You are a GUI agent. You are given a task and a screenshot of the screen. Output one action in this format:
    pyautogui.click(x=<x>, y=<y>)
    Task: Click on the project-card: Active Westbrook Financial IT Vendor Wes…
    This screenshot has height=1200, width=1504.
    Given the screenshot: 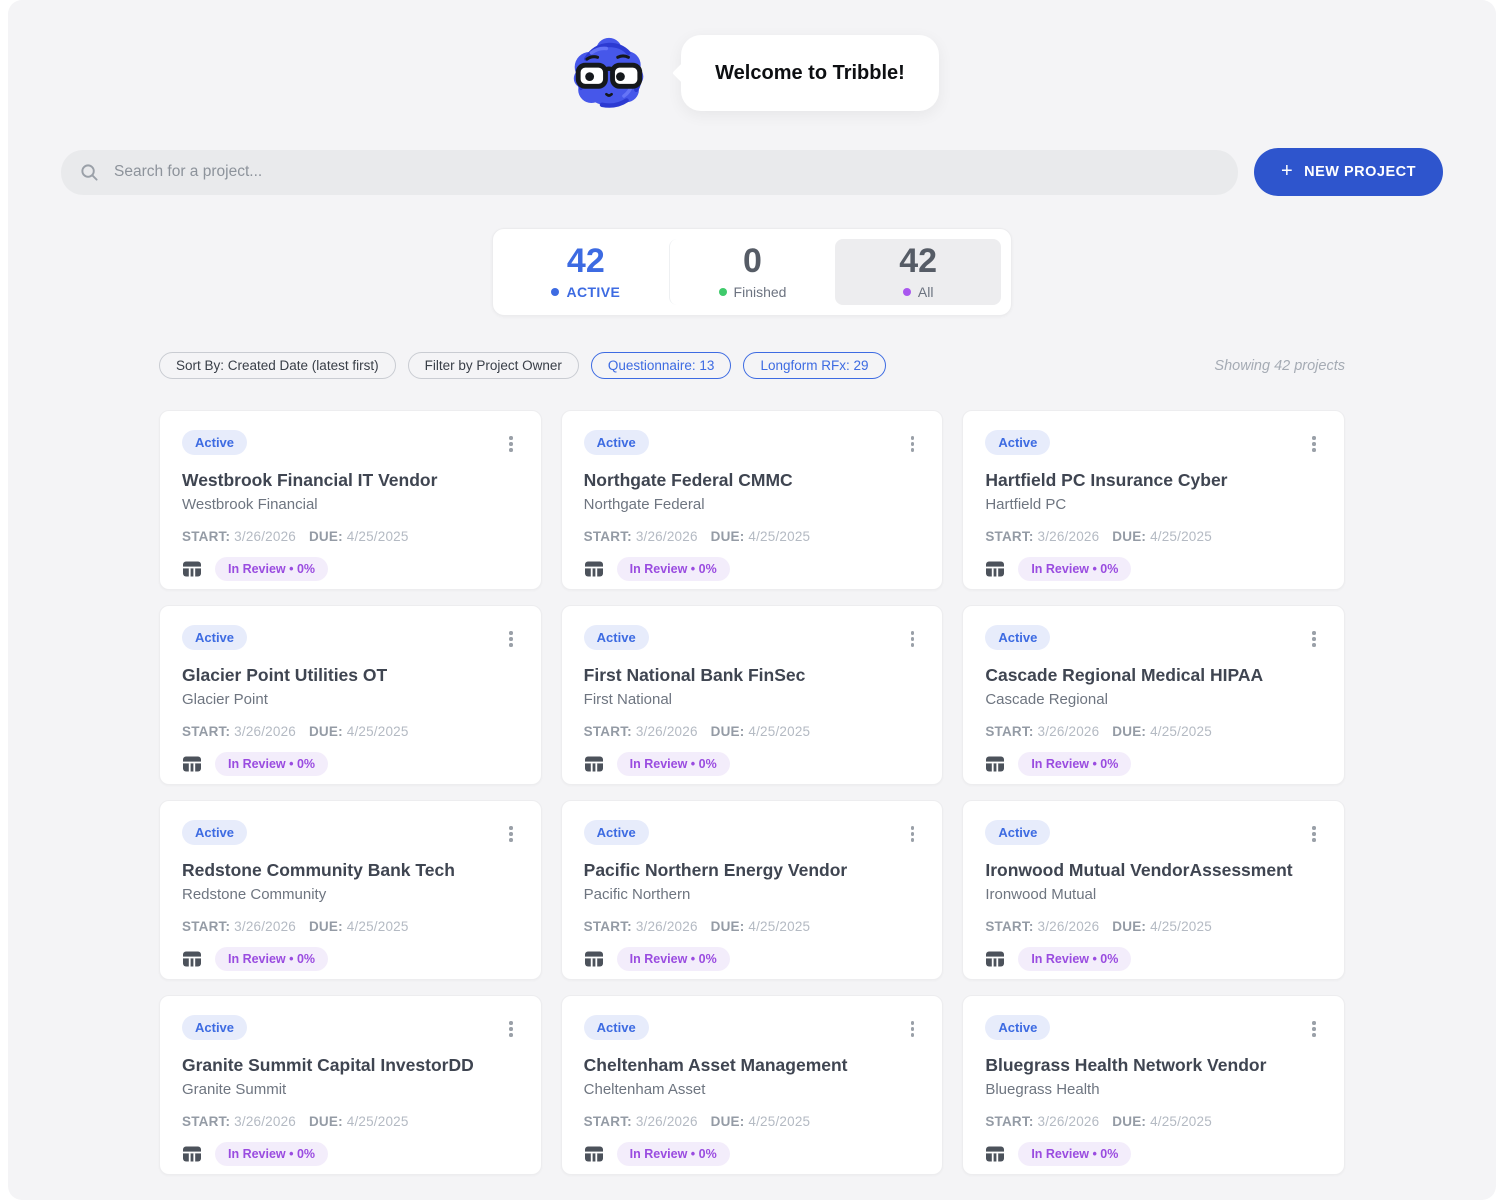 What is the action you would take?
    pyautogui.click(x=350, y=500)
    